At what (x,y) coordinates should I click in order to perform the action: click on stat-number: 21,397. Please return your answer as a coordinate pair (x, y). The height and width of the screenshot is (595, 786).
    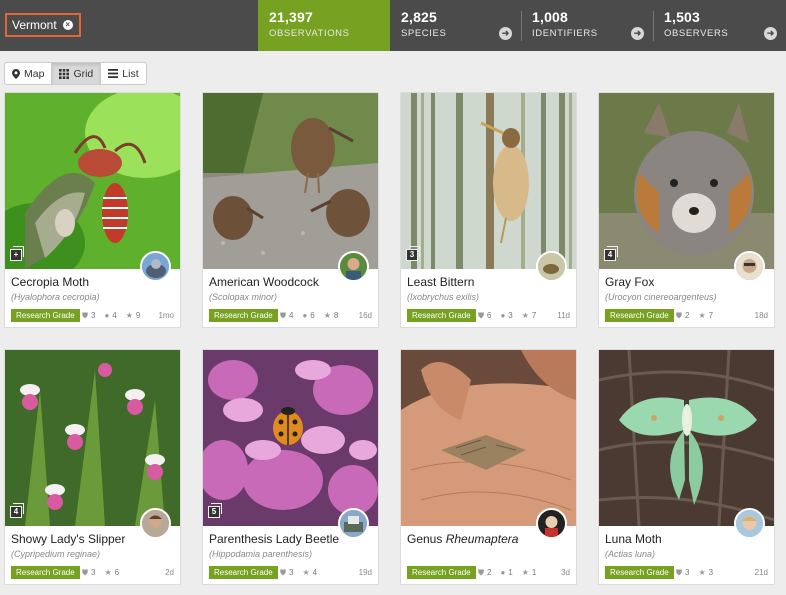
    Looking at the image, I should click on (291, 17).